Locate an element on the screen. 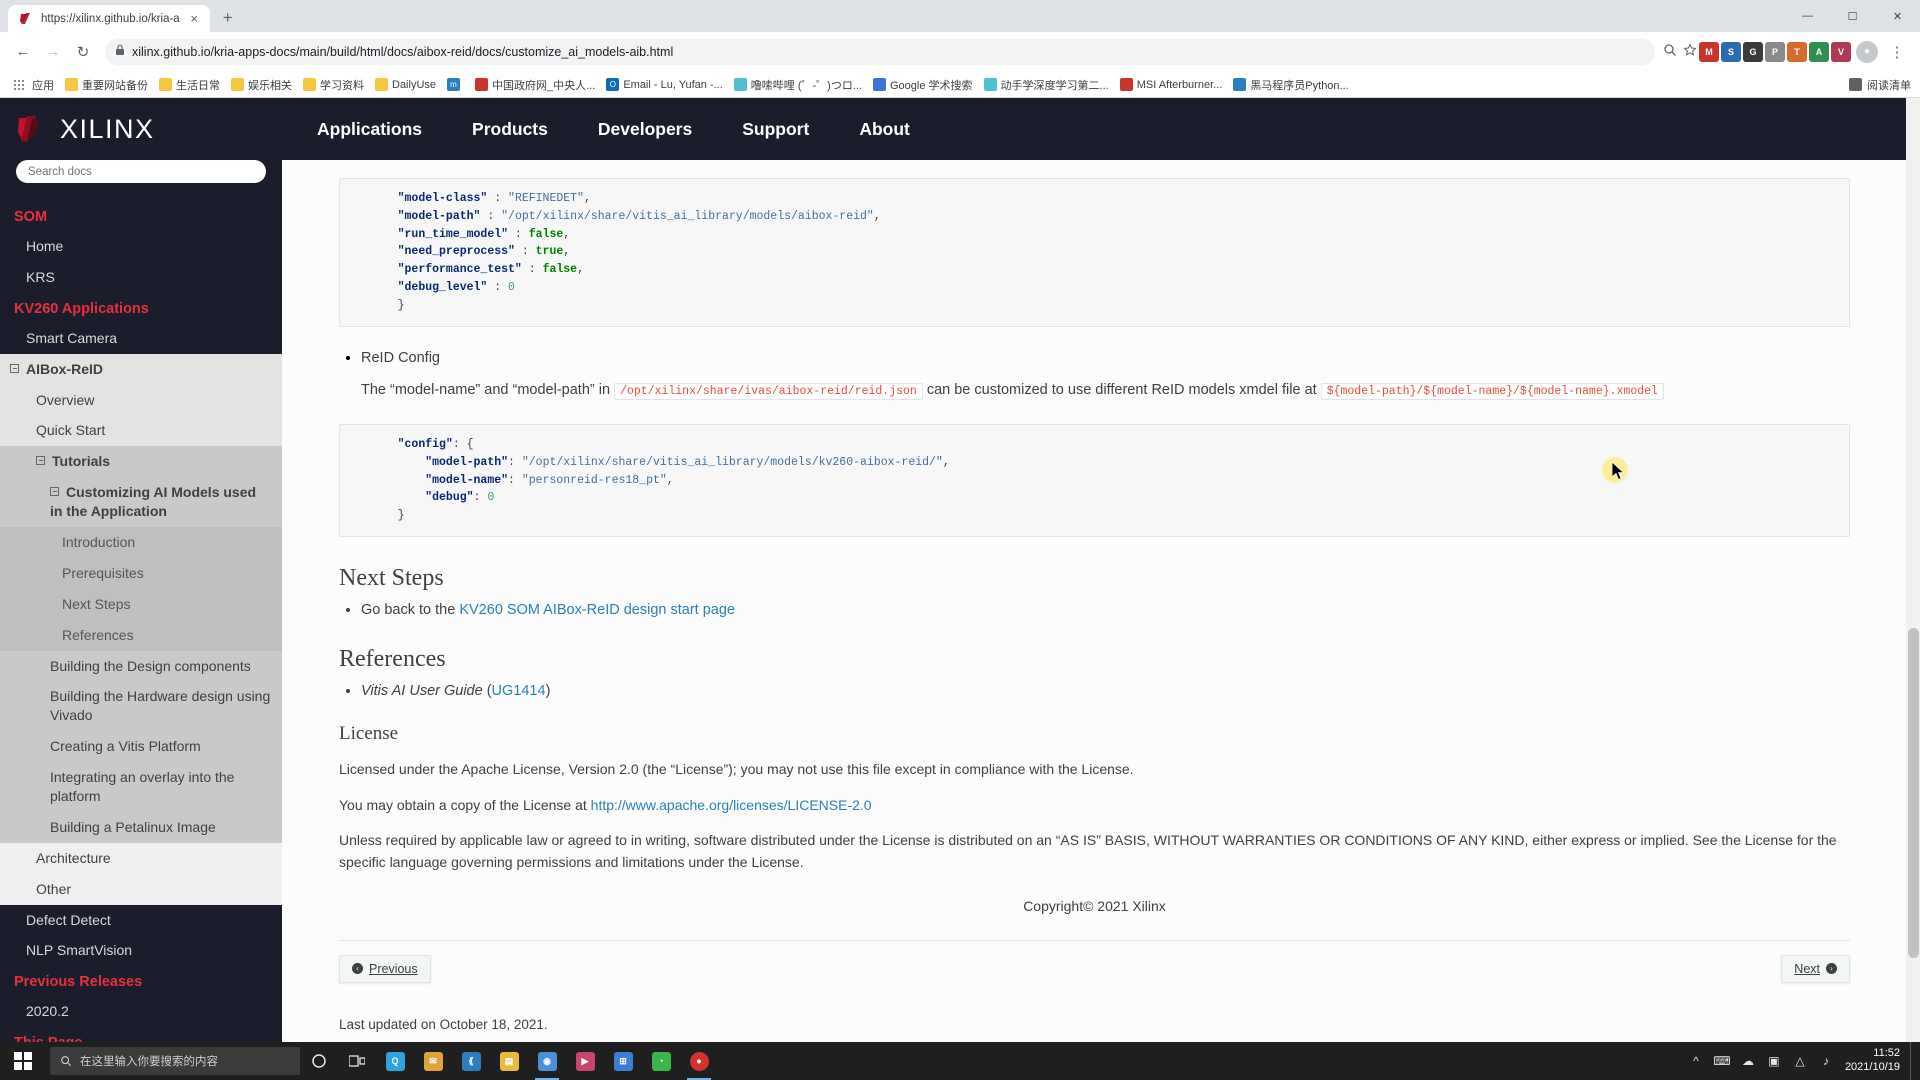 This screenshot has height=1080, width=1920. sidebar-item-defect-detect: Defect Detect is located at coordinates (141, 920).